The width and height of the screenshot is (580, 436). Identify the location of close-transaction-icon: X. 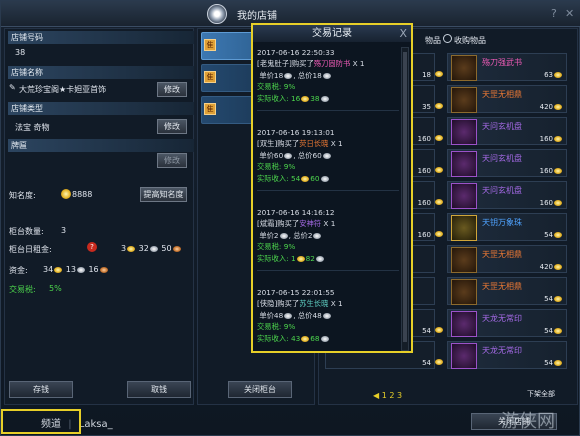
(403, 33).